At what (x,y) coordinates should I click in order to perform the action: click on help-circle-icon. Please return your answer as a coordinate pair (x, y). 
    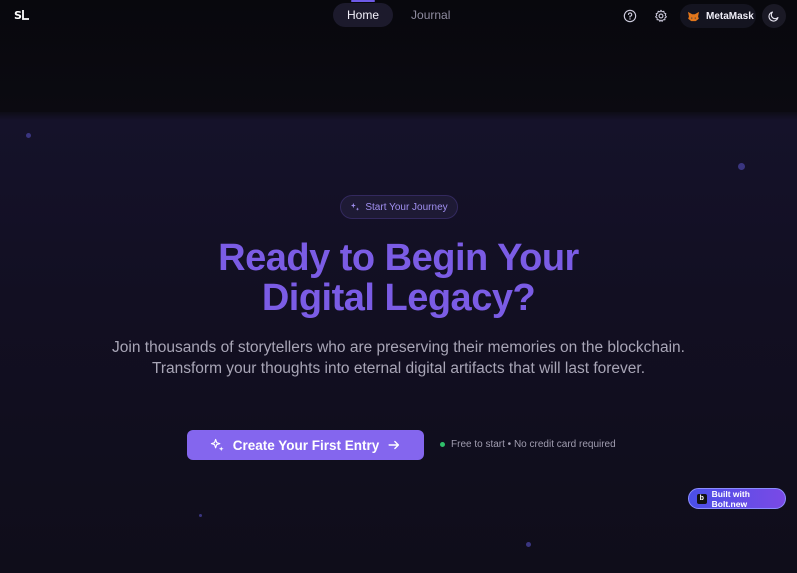
    Looking at the image, I should click on (630, 16).